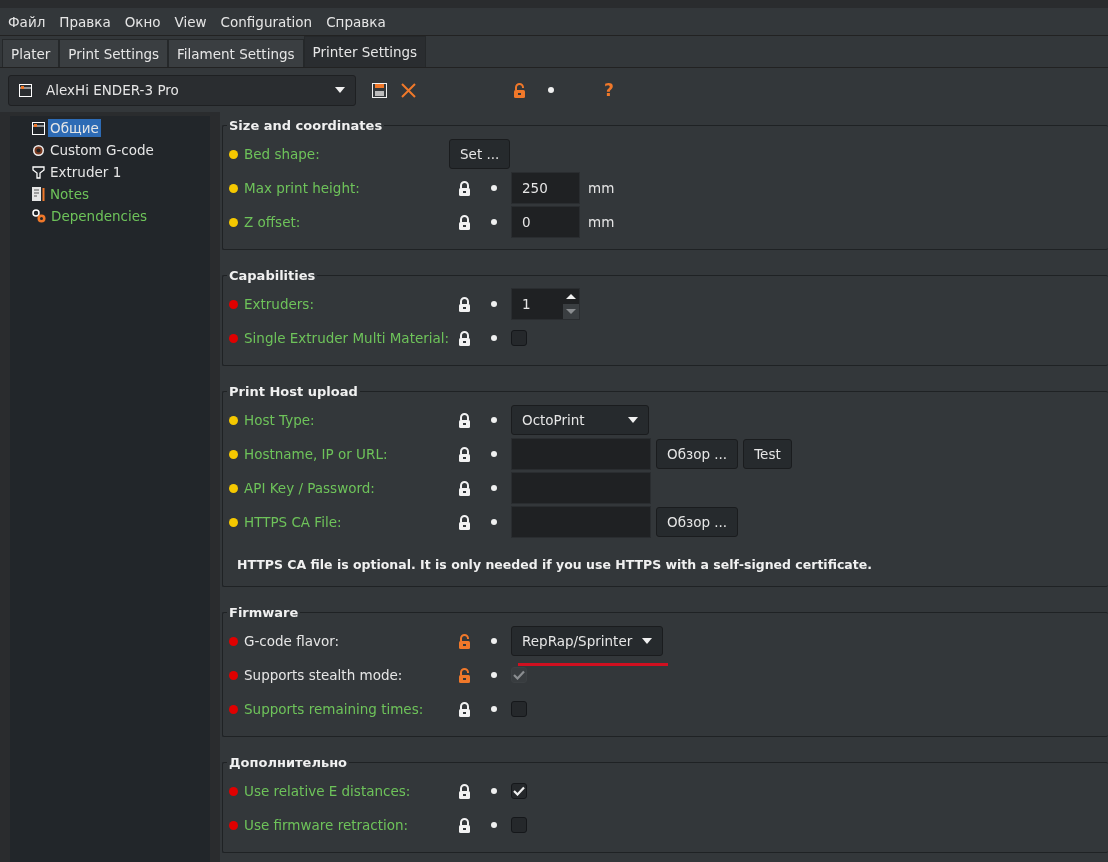 The image size is (1108, 862). I want to click on gear-icon, so click(38, 150).